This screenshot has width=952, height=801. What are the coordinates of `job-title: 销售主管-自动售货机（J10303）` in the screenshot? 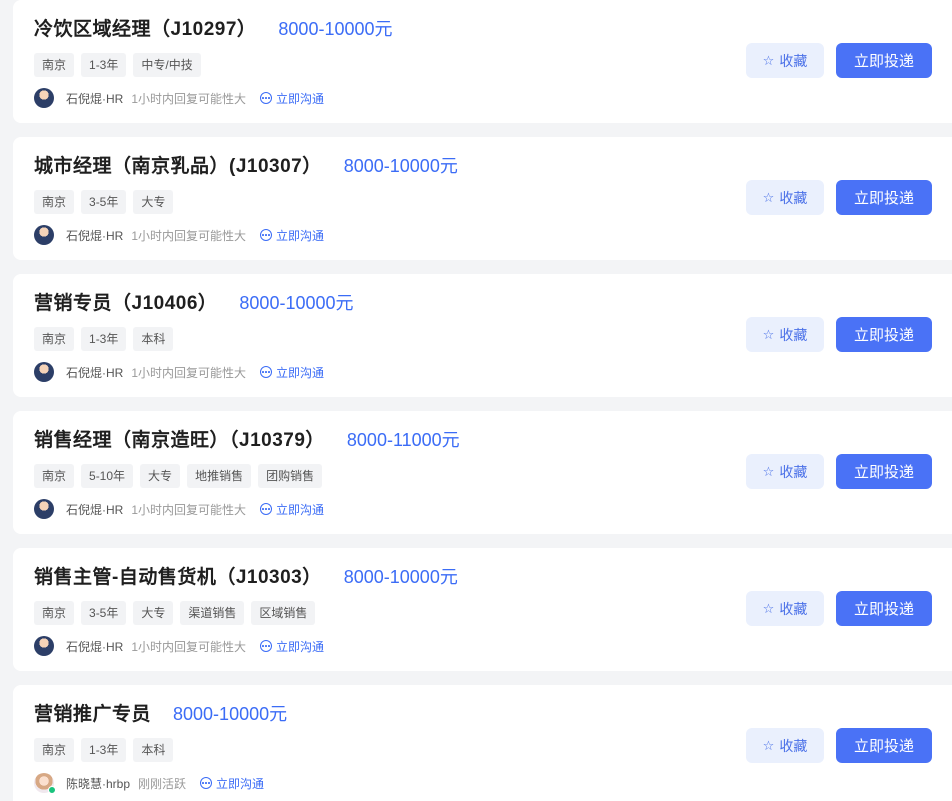 It's located at (178, 575).